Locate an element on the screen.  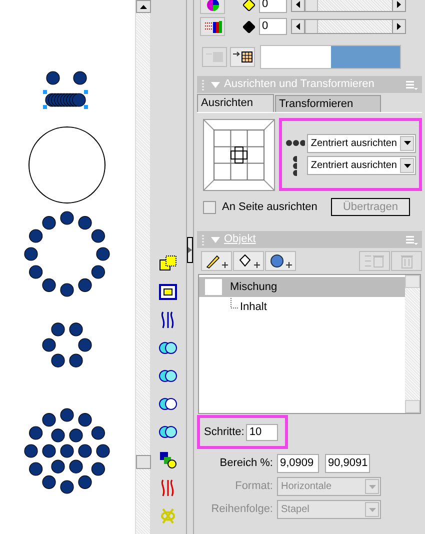
range-from-field: 9,0909 is located at coordinates (298, 463).